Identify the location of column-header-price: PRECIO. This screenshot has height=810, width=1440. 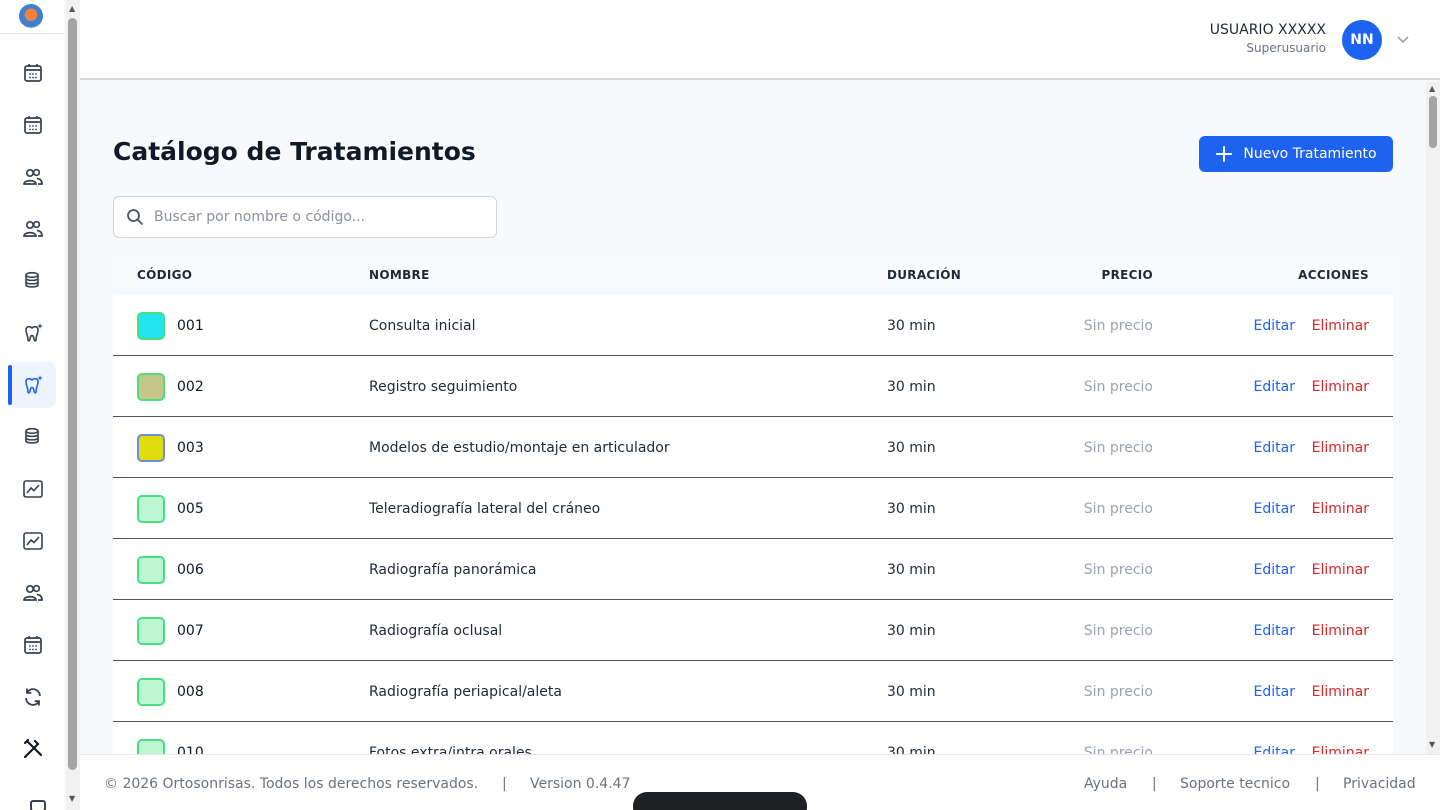
(1127, 275).